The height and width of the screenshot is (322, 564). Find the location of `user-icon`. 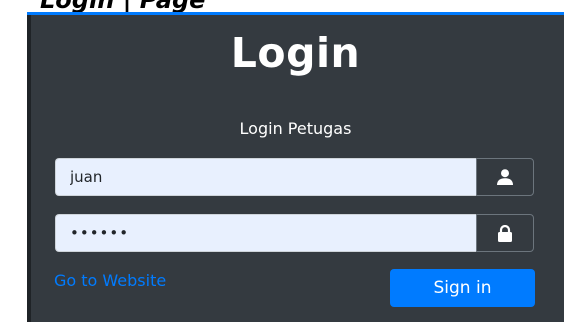

user-icon is located at coordinates (505, 177).